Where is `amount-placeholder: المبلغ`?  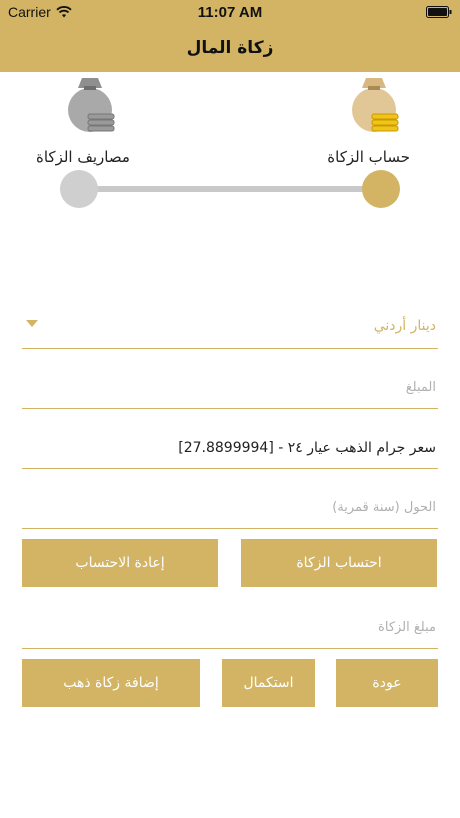 amount-placeholder: المبلغ is located at coordinates (420, 387).